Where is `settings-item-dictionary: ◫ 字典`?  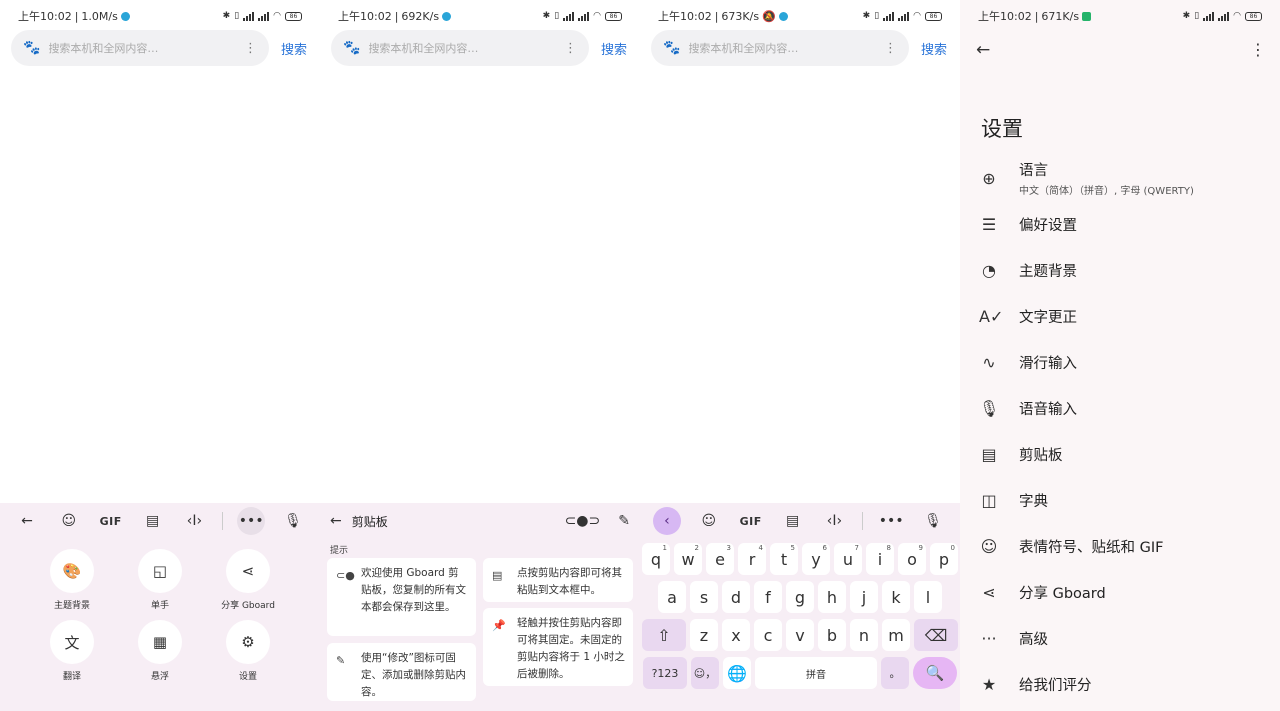
settings-item-dictionary: ◫ 字典 is located at coordinates (1120, 500).